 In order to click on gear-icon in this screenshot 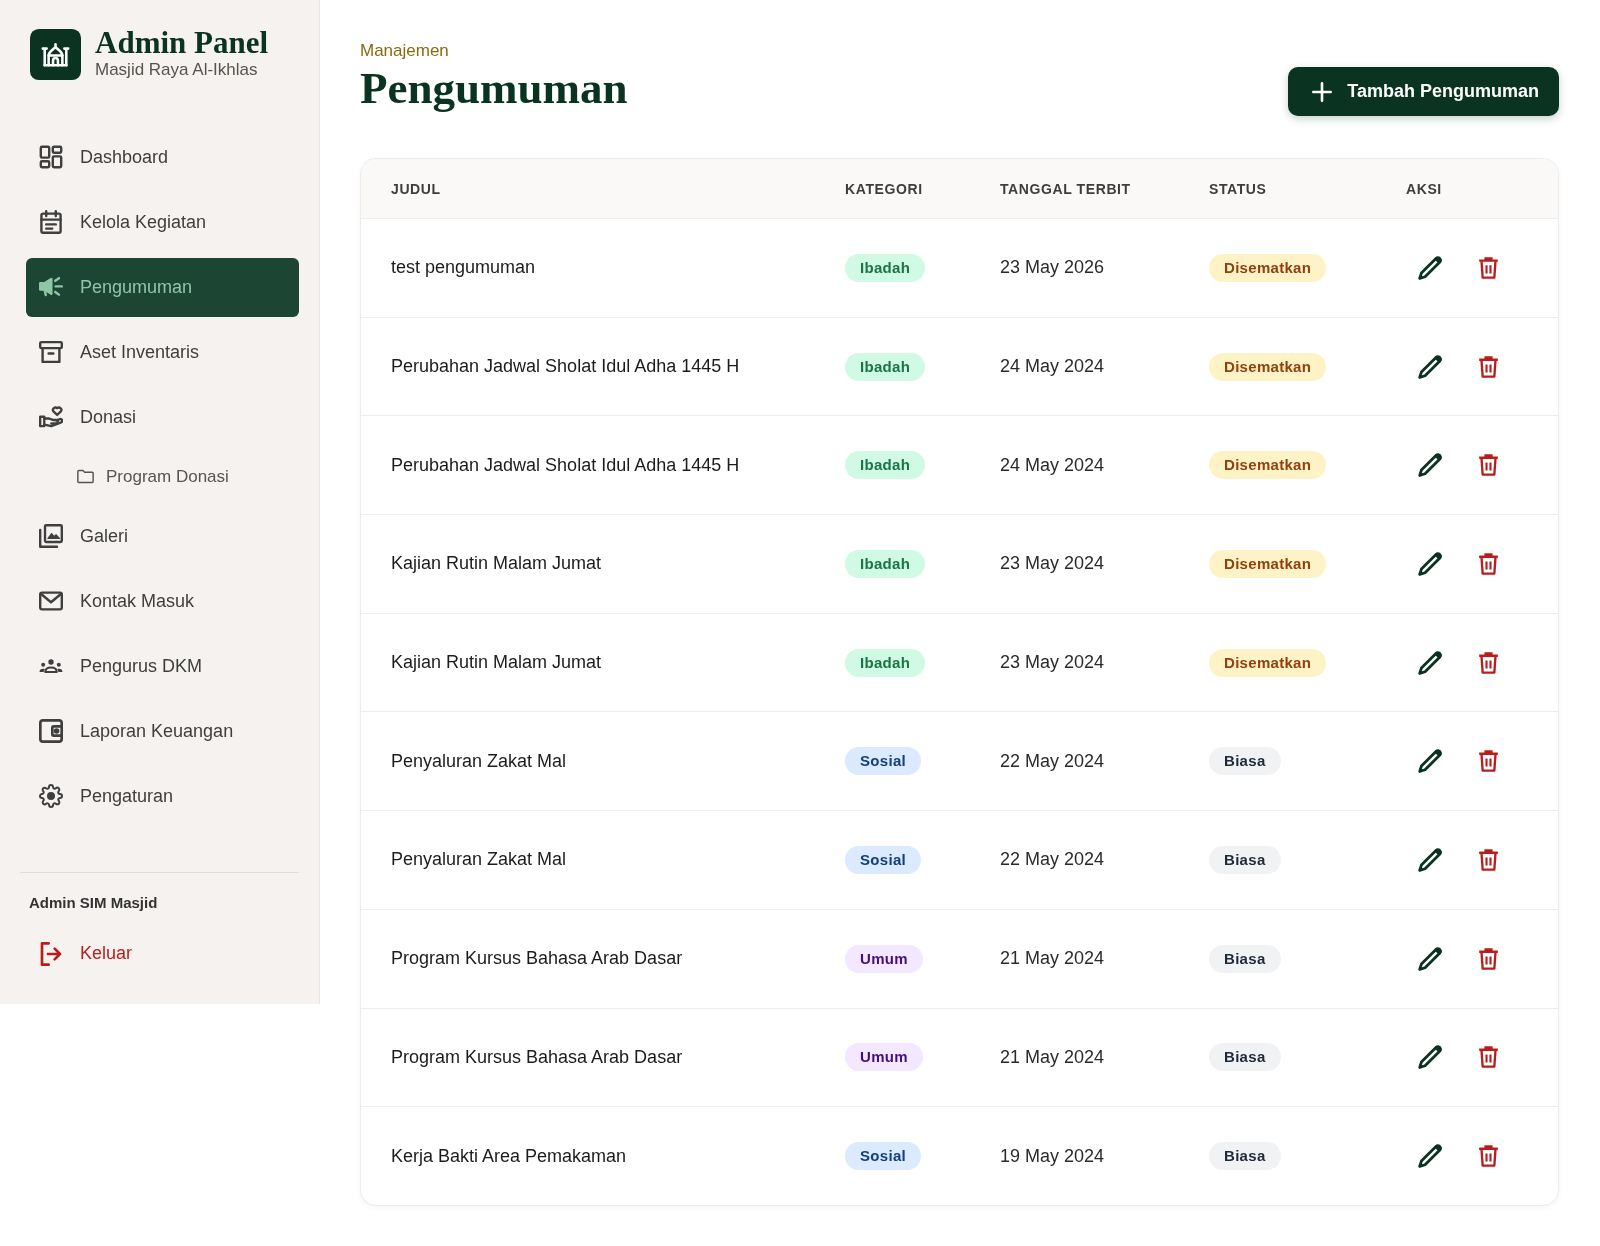, I will do `click(51, 796)`.